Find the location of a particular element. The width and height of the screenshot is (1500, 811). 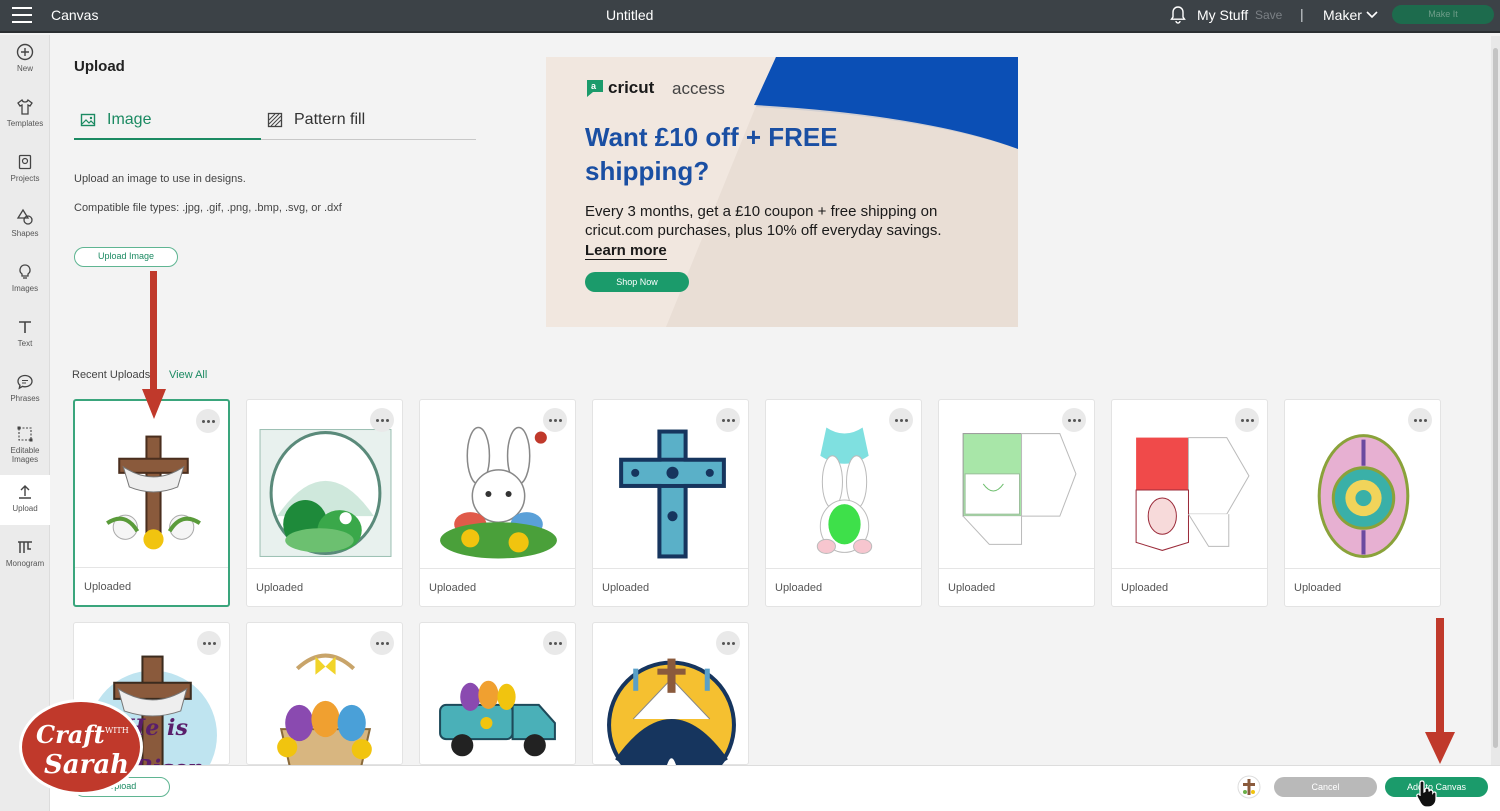

upload-thumbnail-easter-cross-with-lilies is located at coordinates (153, 492).